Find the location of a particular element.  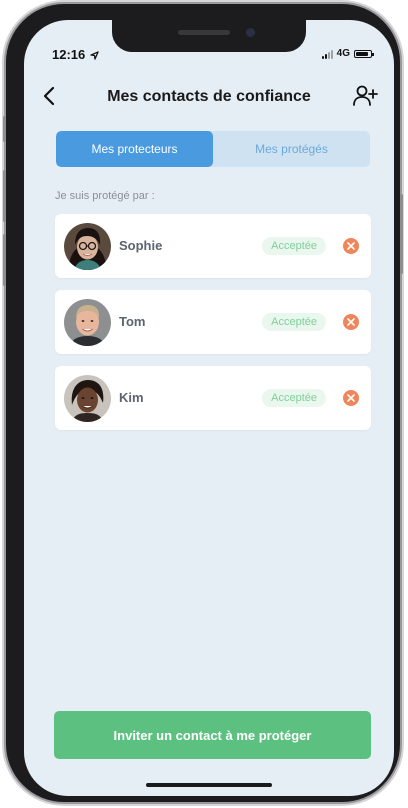

silent-switch is located at coordinates (4, 129).